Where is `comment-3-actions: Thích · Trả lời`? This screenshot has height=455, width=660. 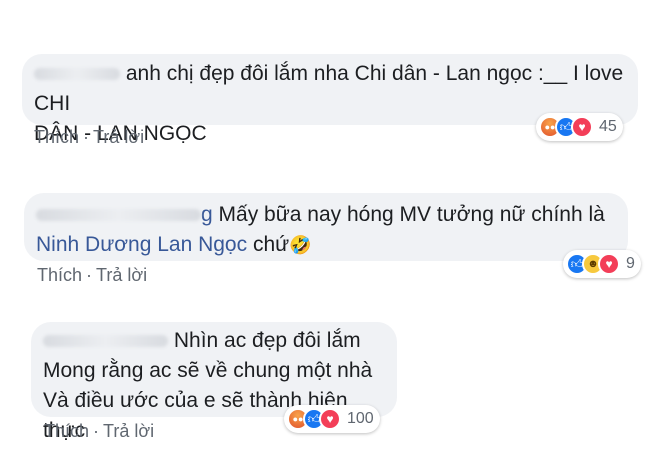 comment-3-actions: Thích · Trả lời is located at coordinates (99, 431).